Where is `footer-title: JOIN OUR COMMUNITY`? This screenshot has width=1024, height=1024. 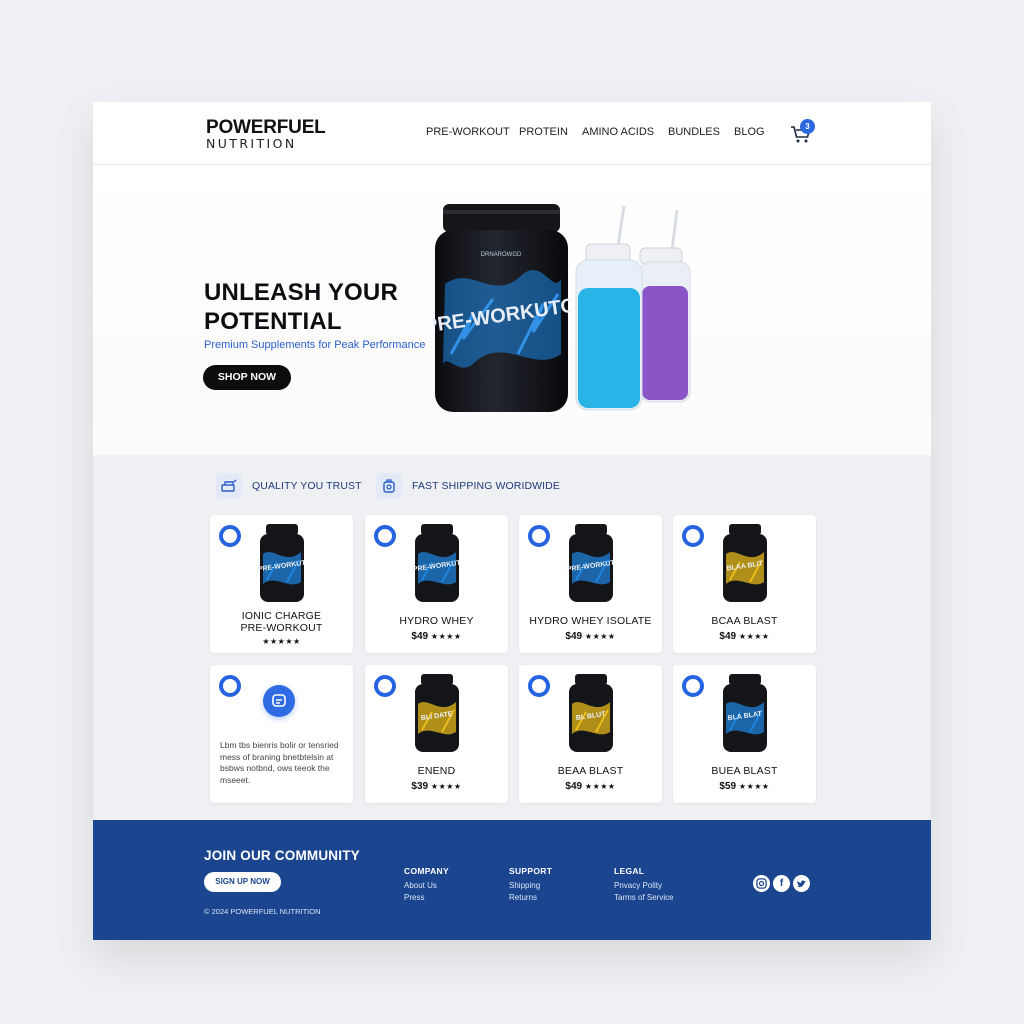
footer-title: JOIN OUR COMMUNITY is located at coordinates (282, 855).